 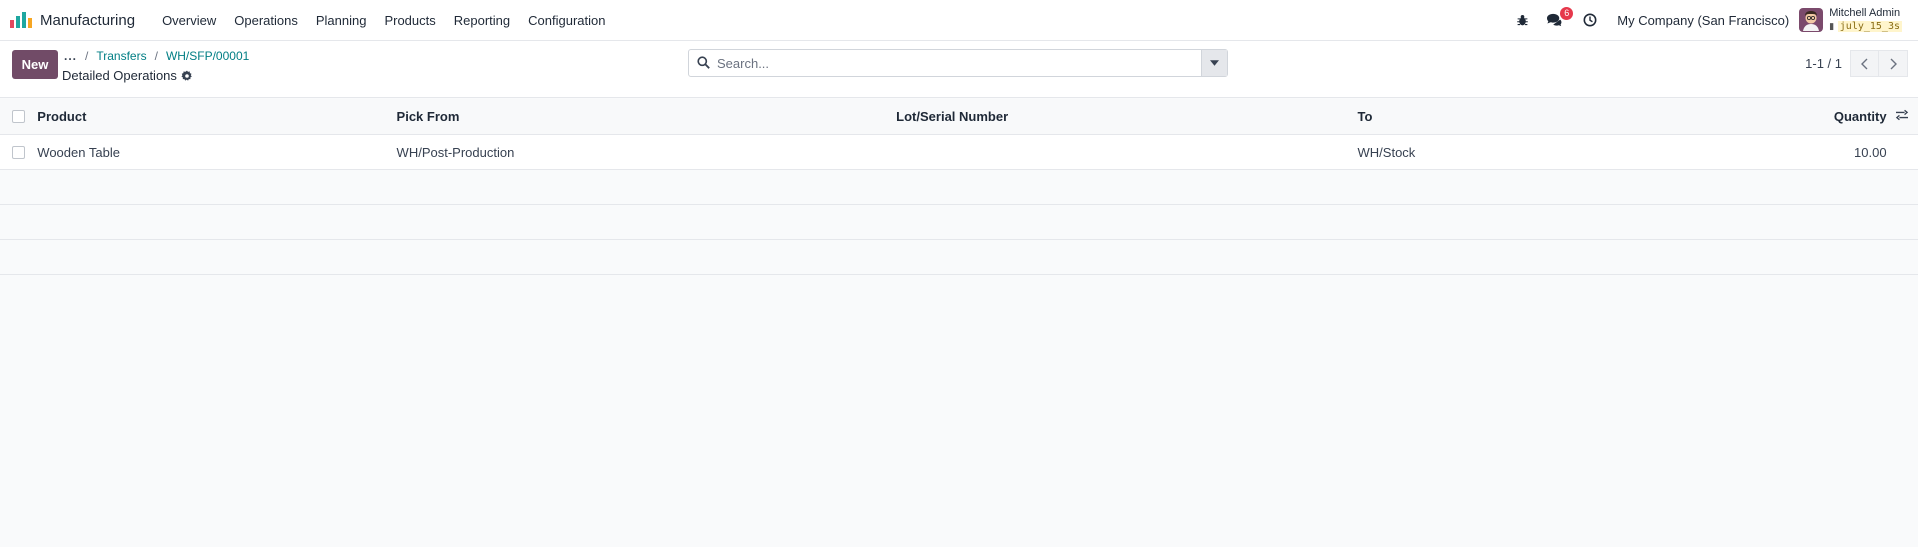 I want to click on column-header-lot-serial: Lot/Serial Number, so click(x=1126, y=116).